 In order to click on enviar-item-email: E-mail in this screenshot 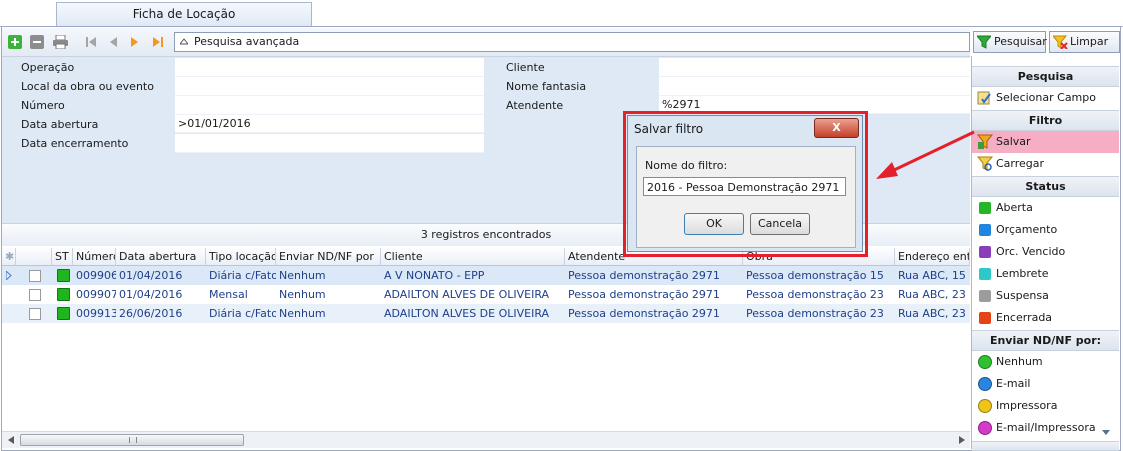, I will do `click(1045, 384)`.